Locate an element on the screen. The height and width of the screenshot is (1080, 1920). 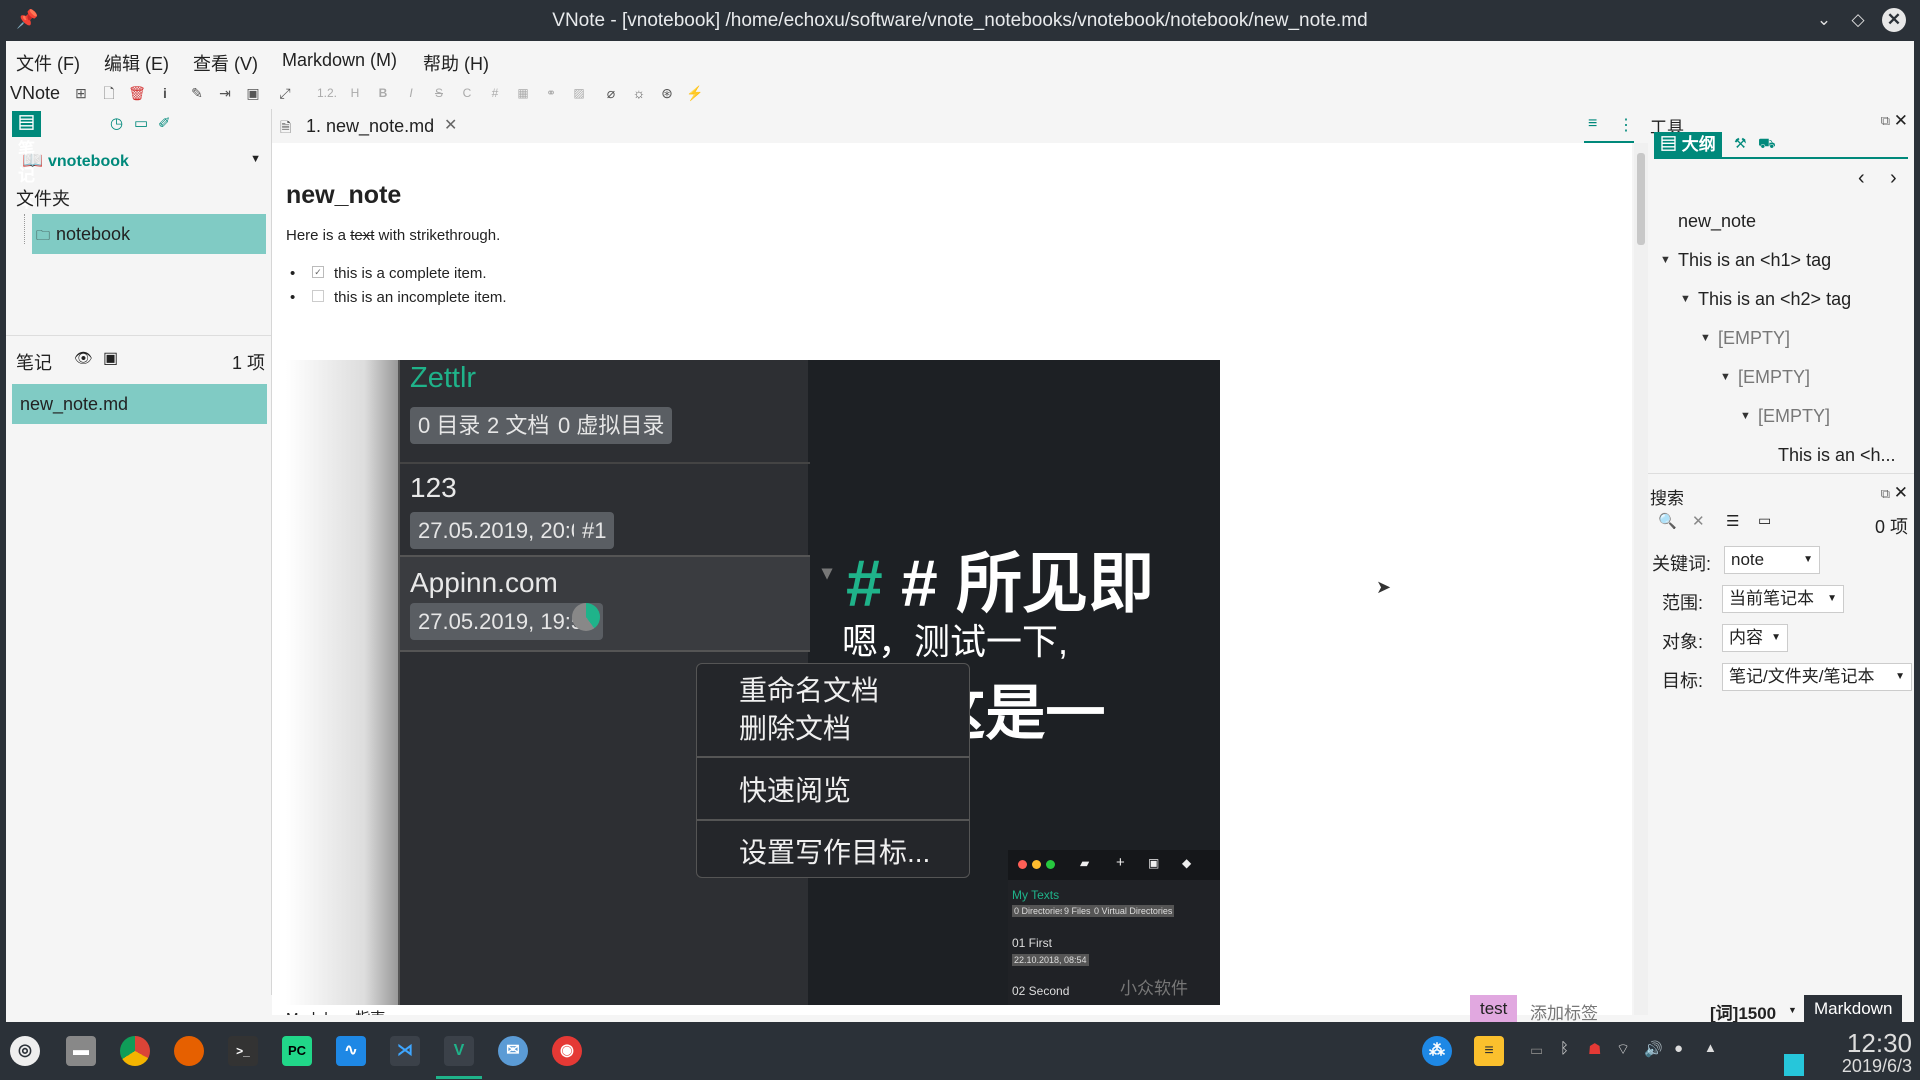
volume-icon: 🔊 is located at coordinates (1653, 1049).